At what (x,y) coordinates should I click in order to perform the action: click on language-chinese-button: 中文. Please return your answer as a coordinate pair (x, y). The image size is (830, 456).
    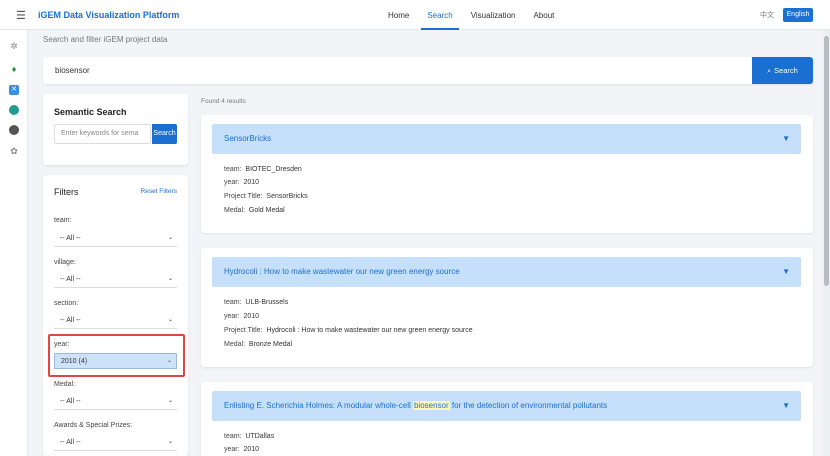
    Looking at the image, I should click on (767, 15).